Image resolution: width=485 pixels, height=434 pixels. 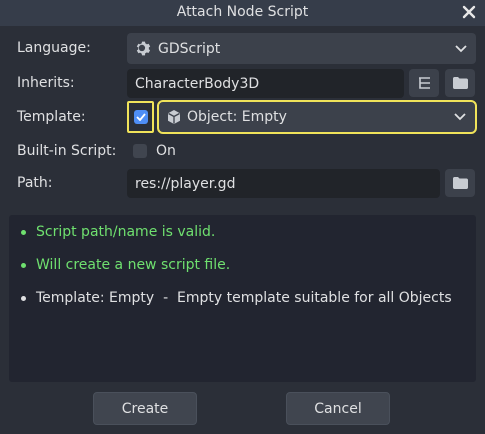 What do you see at coordinates (301, 48) in the screenshot?
I see `language-dropdown: GDScript` at bounding box center [301, 48].